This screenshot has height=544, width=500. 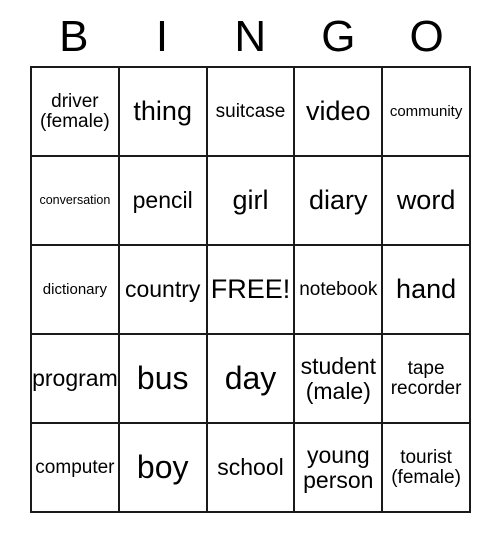 I want to click on bingo-cell-label: driver (female), so click(x=75, y=111).